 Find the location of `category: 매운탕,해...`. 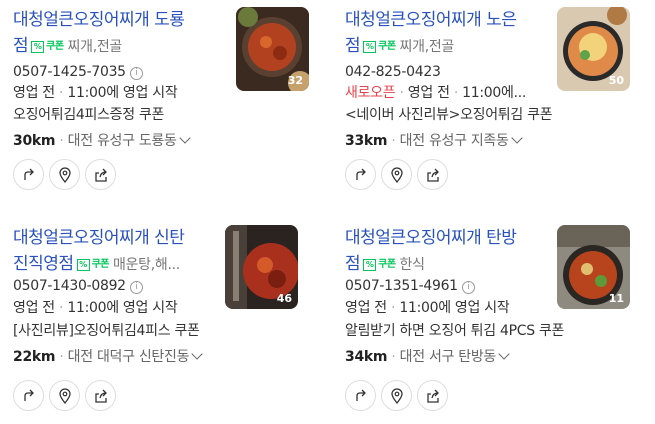

category: 매운탕,해... is located at coordinates (146, 265).